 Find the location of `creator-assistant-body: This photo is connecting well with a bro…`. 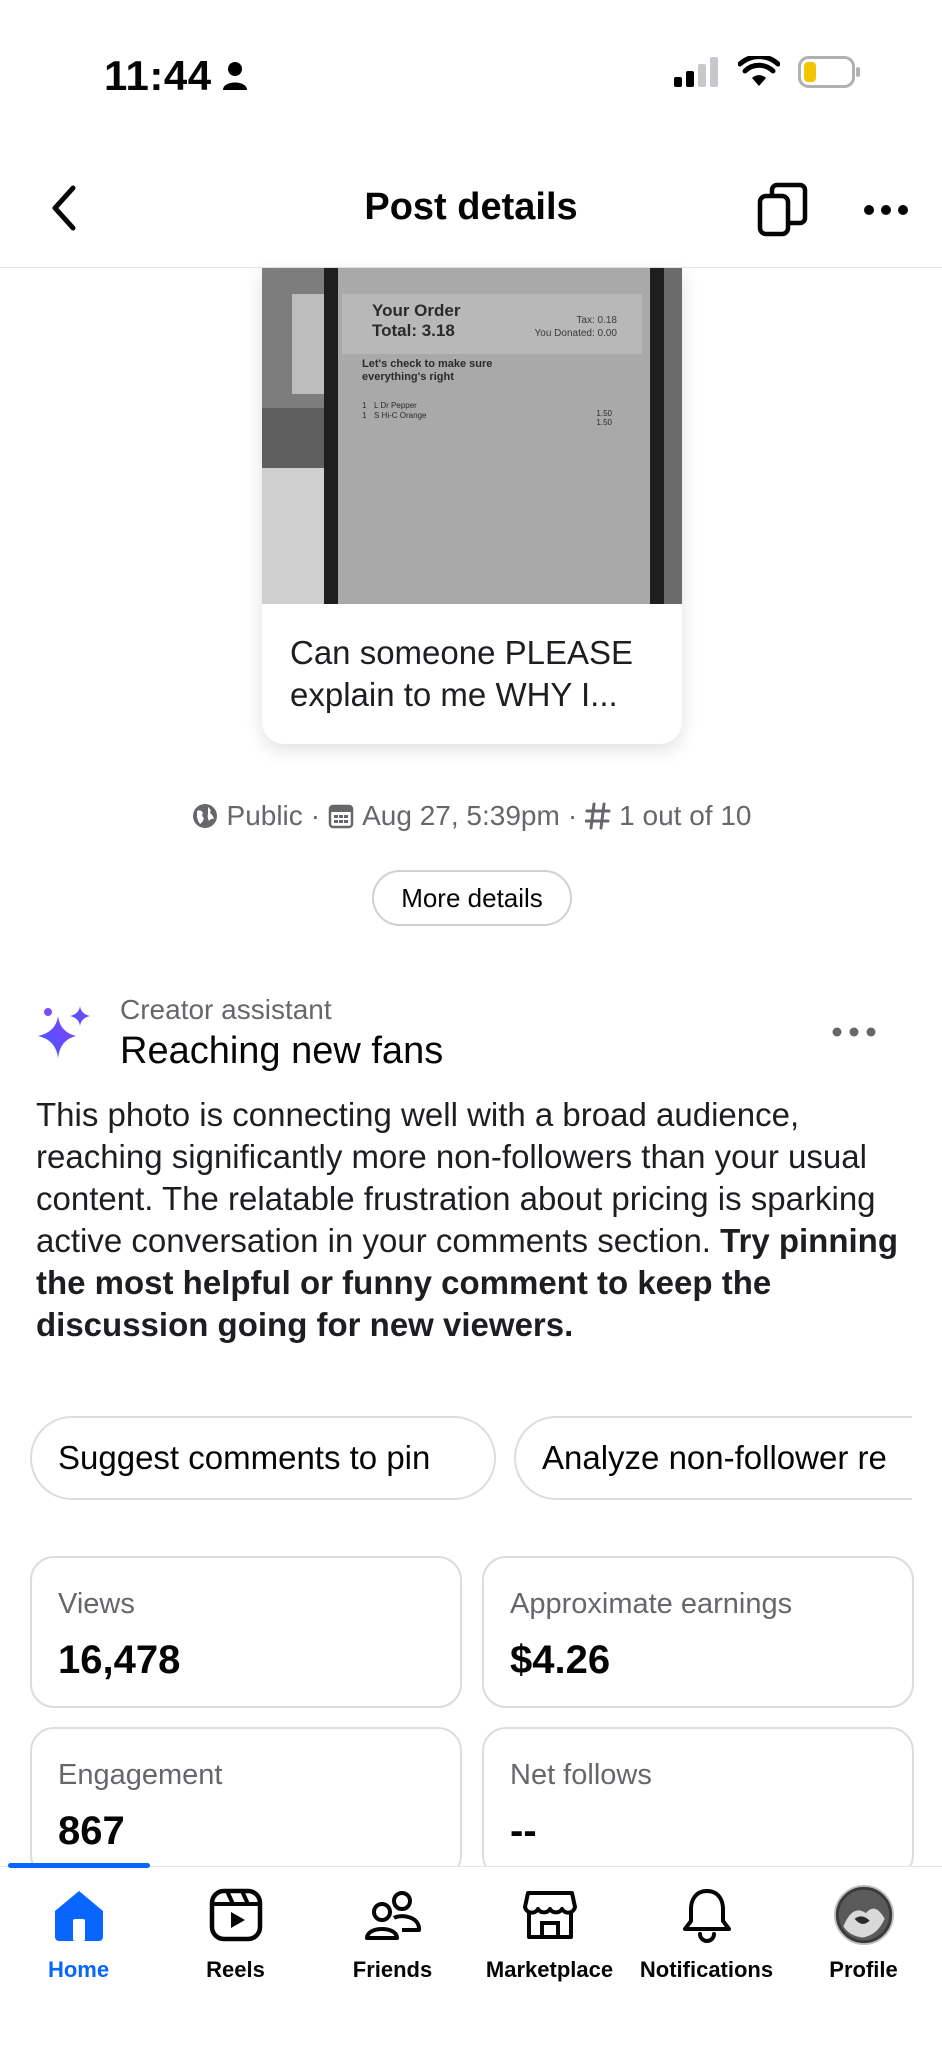

creator-assistant-body: This photo is connecting well with a bro… is located at coordinates (470, 1220).